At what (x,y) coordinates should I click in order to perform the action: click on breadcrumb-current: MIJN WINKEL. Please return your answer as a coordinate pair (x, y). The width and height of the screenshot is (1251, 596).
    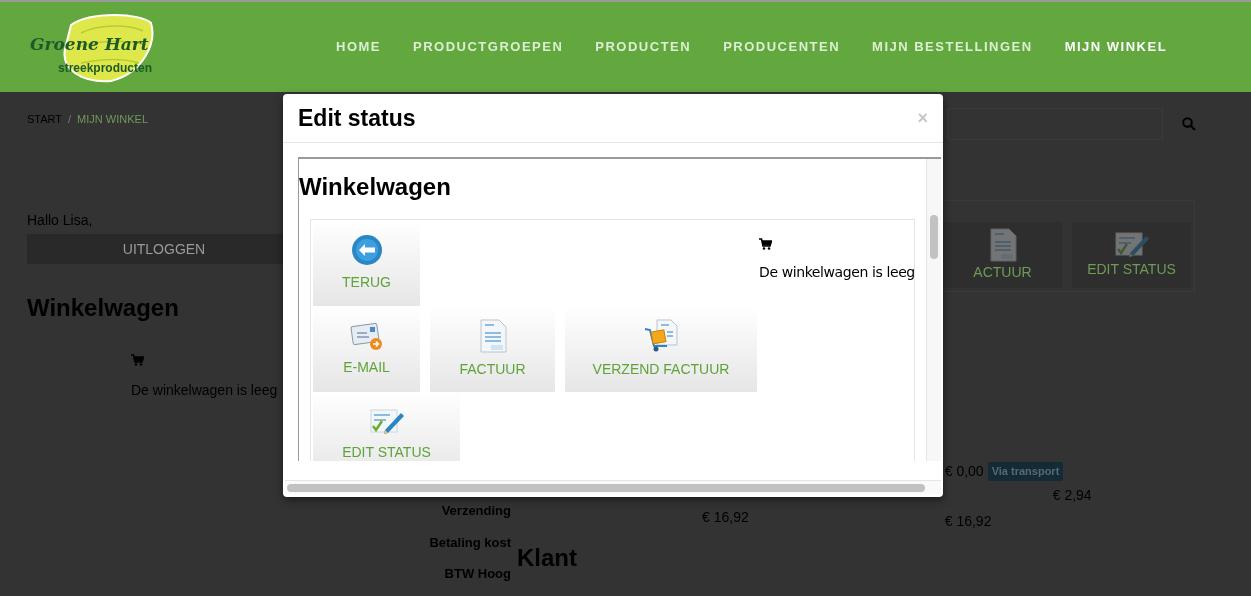
    Looking at the image, I should click on (112, 119).